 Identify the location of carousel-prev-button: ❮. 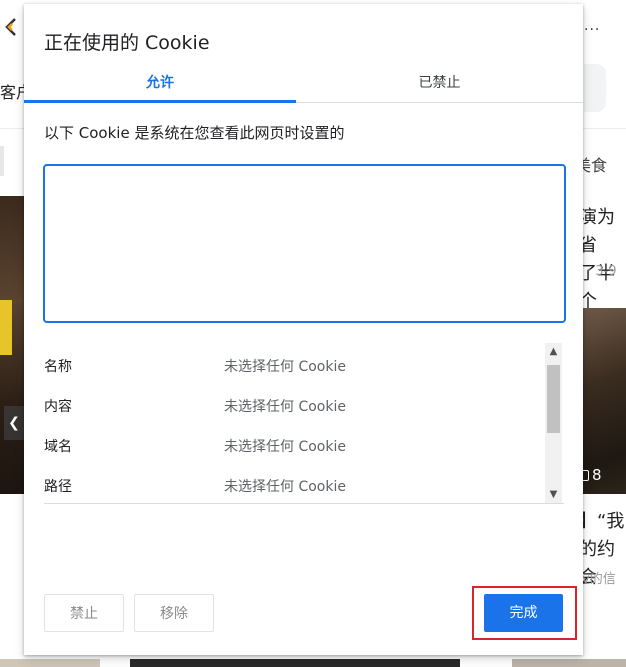
(14, 423).